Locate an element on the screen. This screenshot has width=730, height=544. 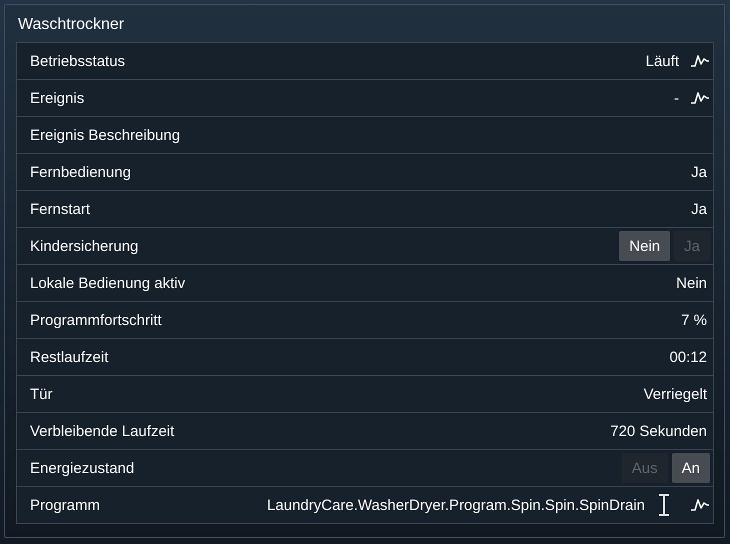
row-label: Restlaufzeit is located at coordinates (69, 357).